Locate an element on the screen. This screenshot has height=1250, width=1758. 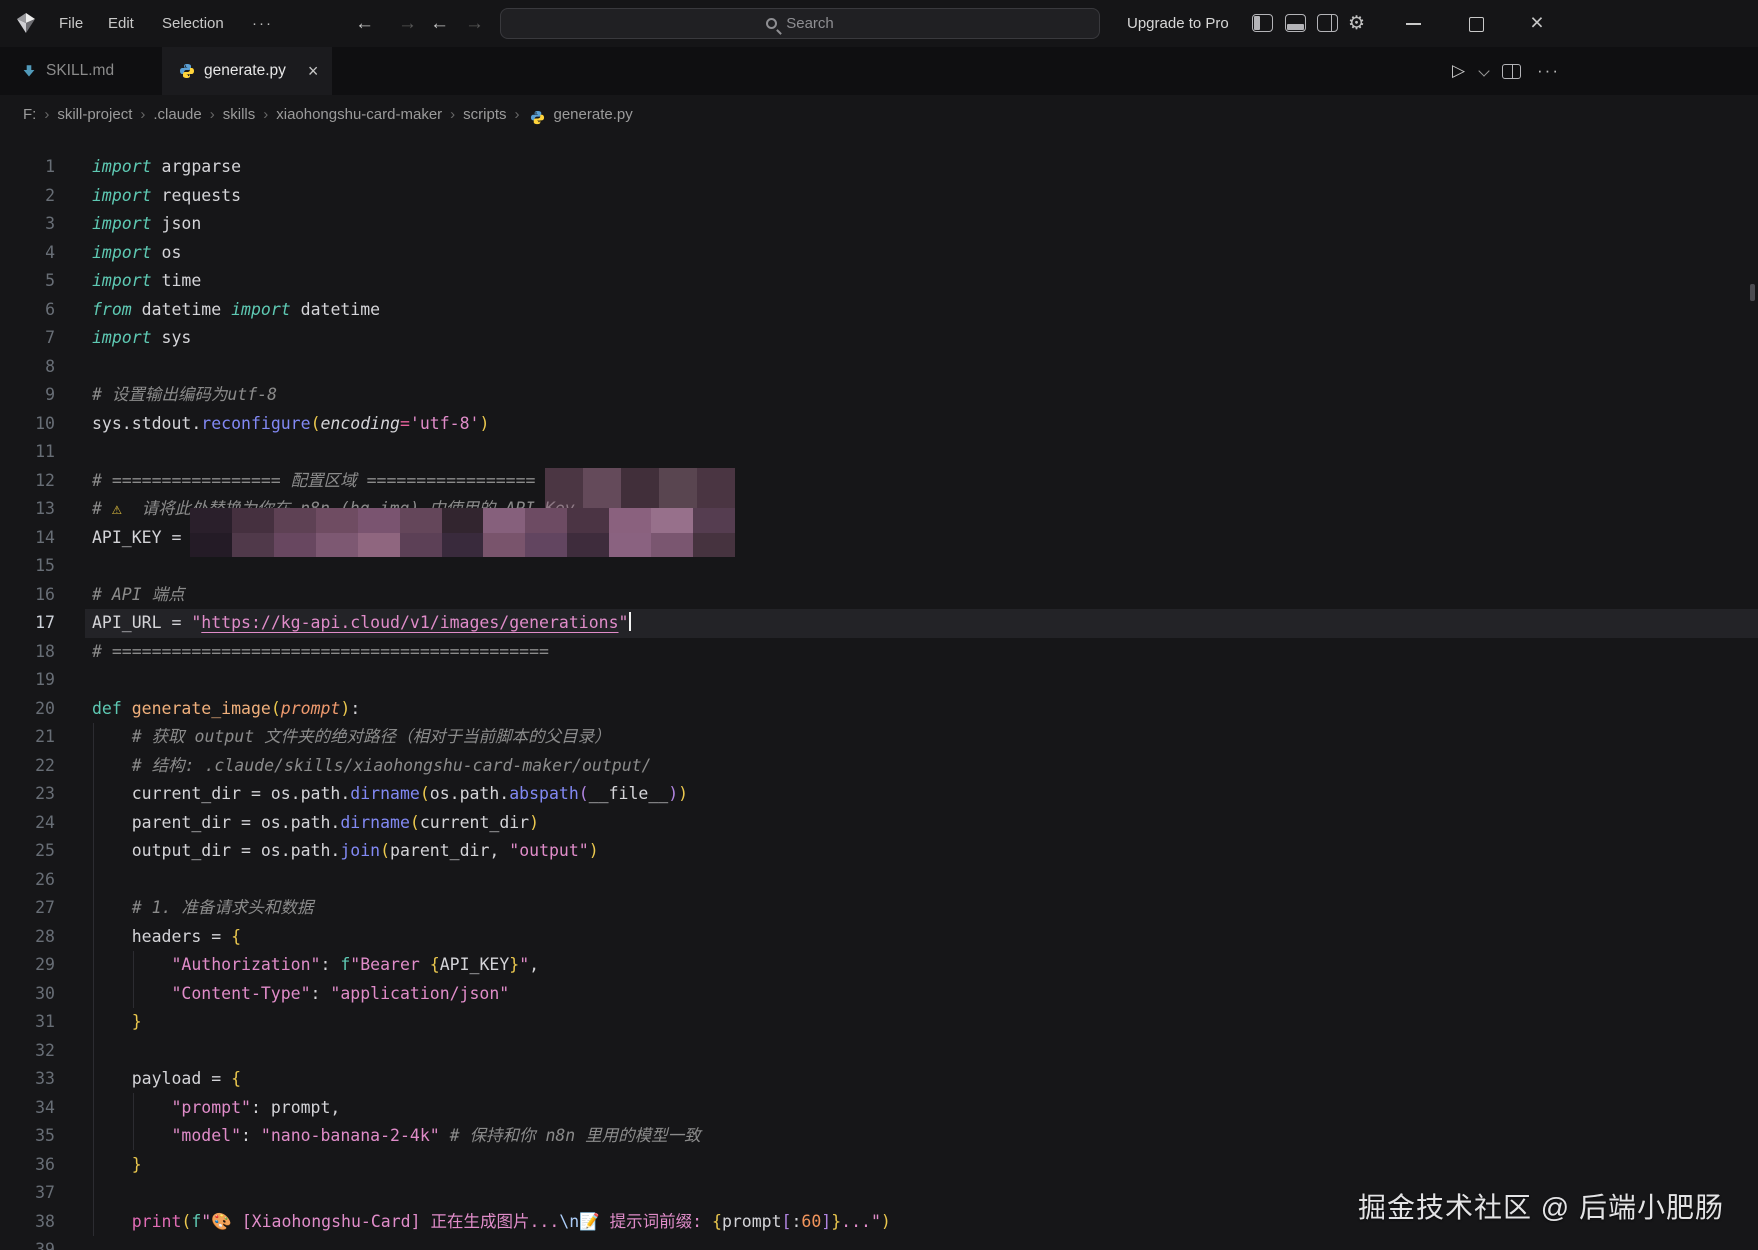
menu-edit: Edit is located at coordinates (121, 23).